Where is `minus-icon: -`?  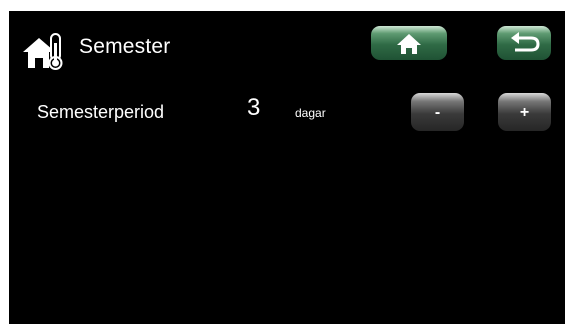 minus-icon: - is located at coordinates (437, 112).